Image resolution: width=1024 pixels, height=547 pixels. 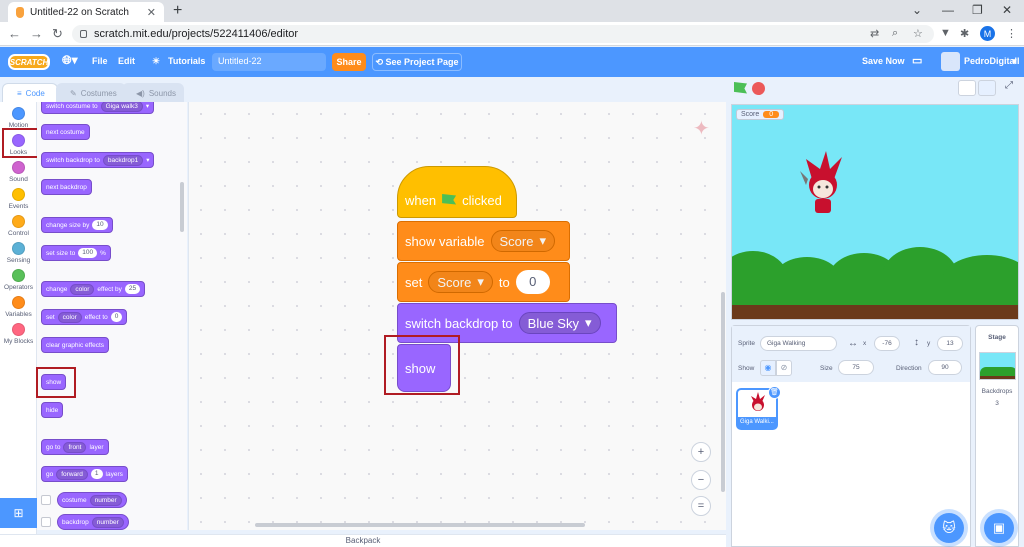 I want to click on forward-backward-dropdown: forward, so click(x=72, y=474).